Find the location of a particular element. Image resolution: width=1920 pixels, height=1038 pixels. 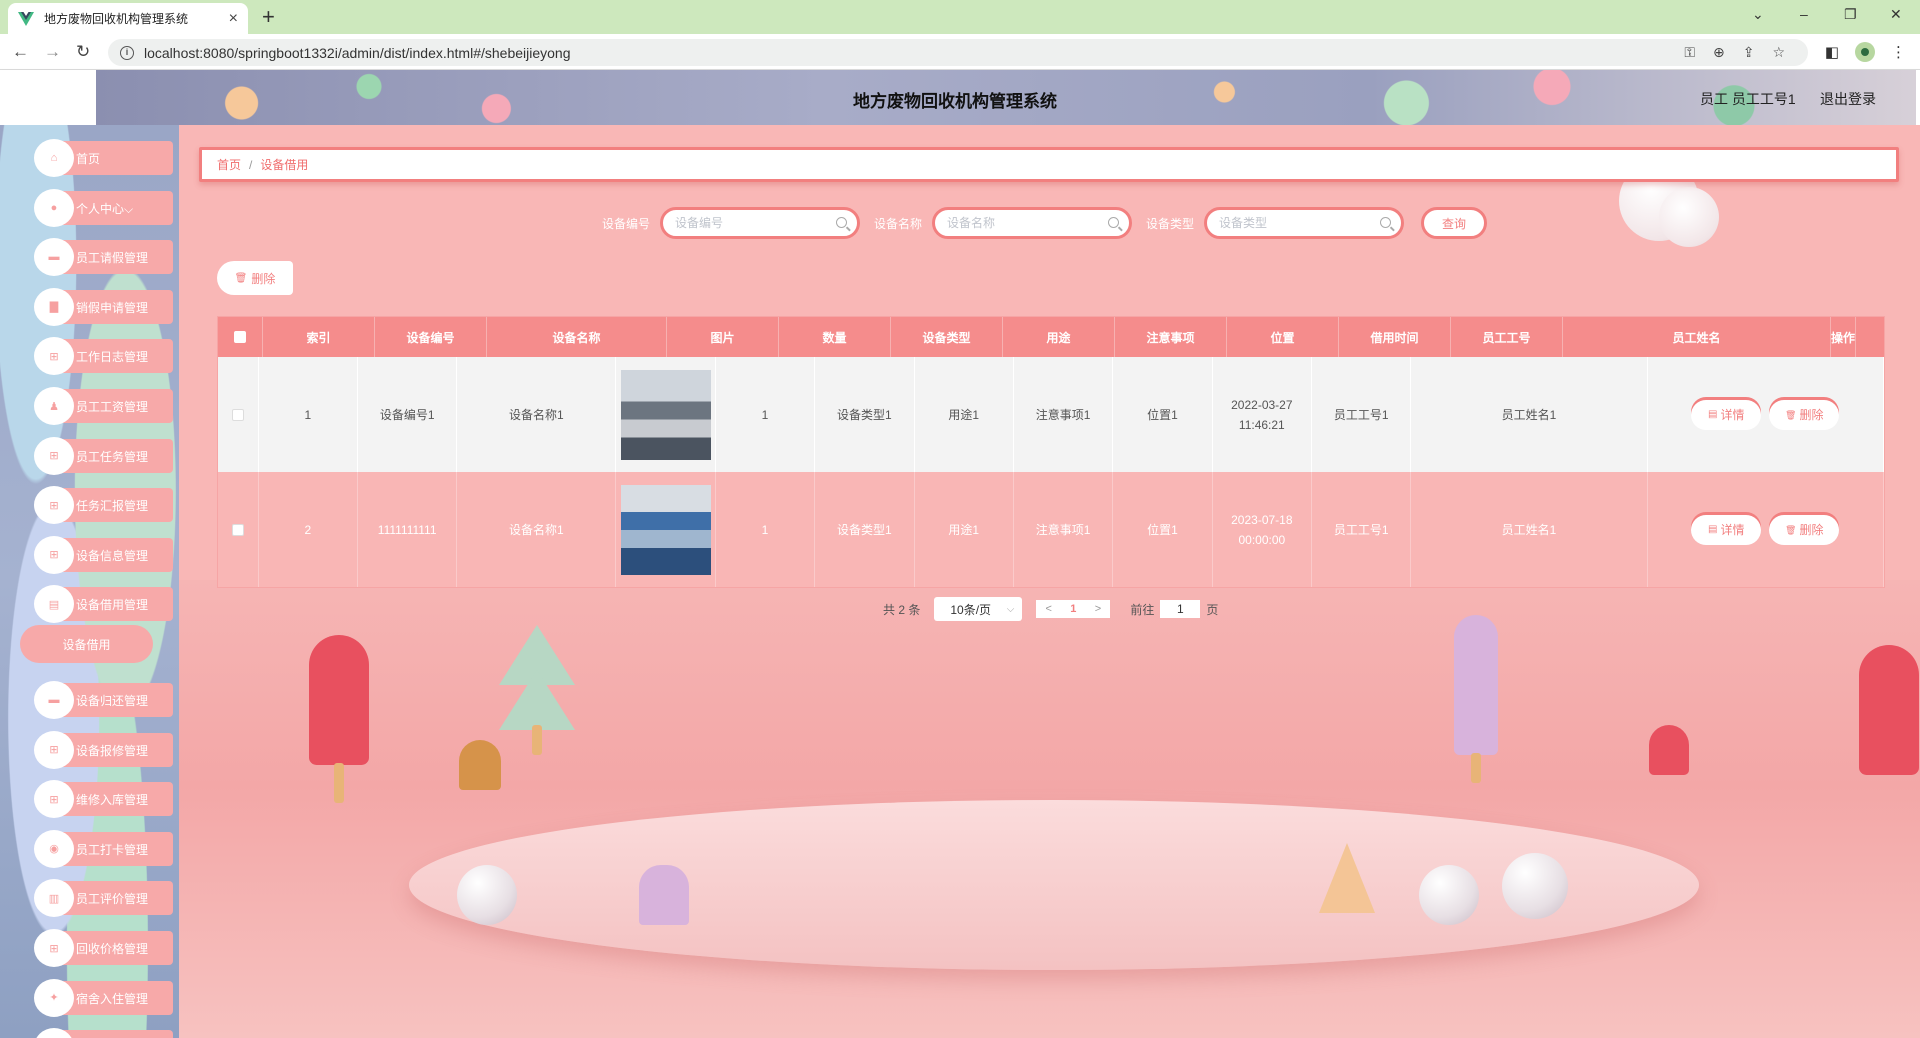

page-size-select: 10条/页 ⌵ is located at coordinates (978, 609).